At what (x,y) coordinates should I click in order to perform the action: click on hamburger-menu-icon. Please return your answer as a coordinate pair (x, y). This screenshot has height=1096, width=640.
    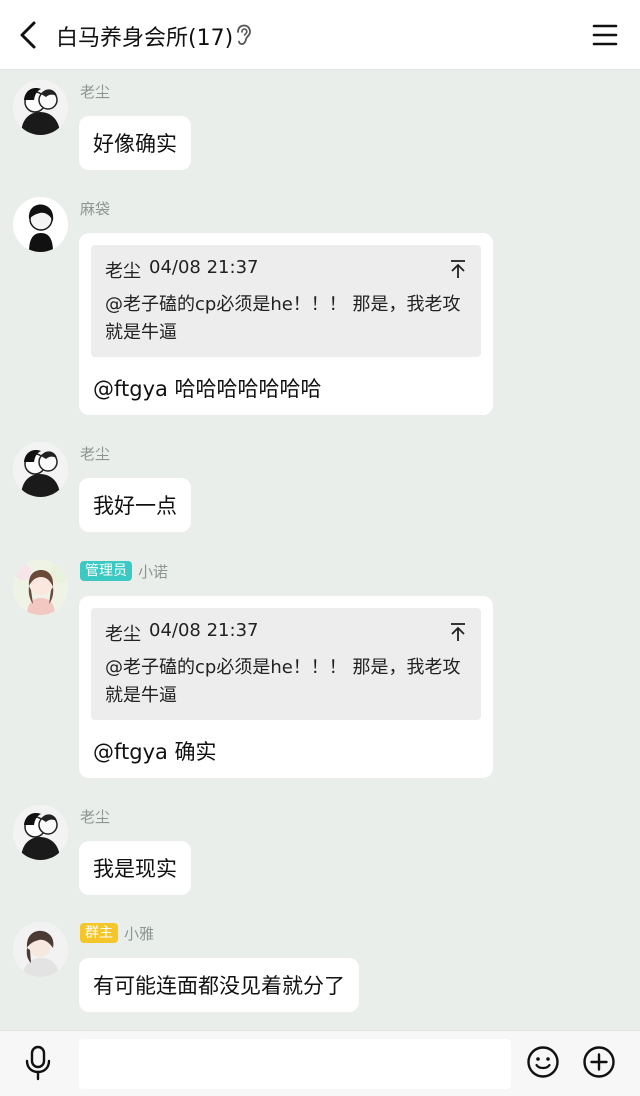
    Looking at the image, I should click on (605, 35).